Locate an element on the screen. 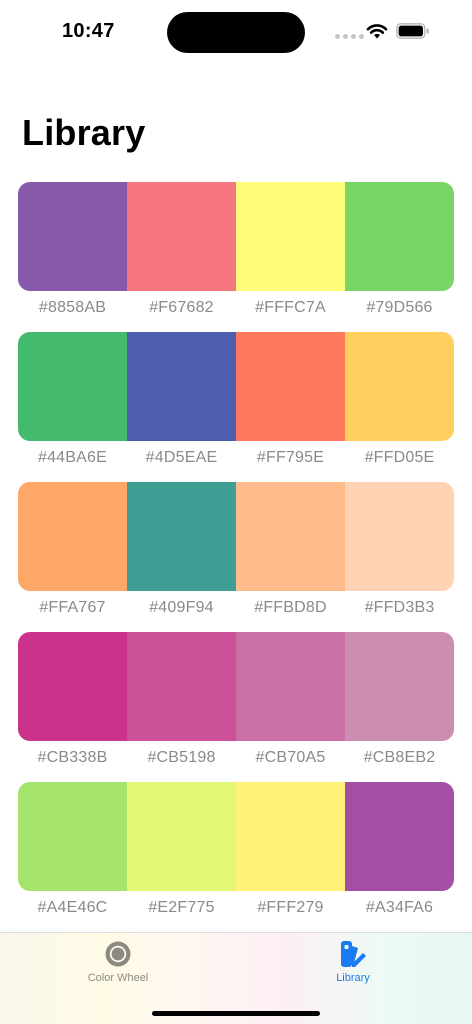 This screenshot has height=1024, width=472. palette-hex-row: #A4E46C #E2F775 #FFF279 #A34FA6 is located at coordinates (236, 908).